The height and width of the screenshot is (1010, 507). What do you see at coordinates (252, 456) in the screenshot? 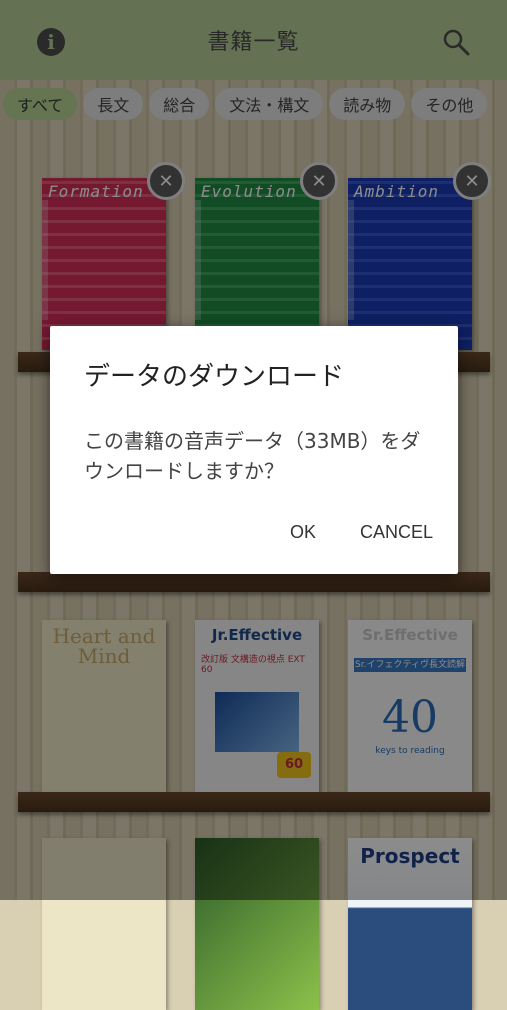
I see `dialog-message: この書籍の音声データ（33MB）をダウンロードしますか？` at bounding box center [252, 456].